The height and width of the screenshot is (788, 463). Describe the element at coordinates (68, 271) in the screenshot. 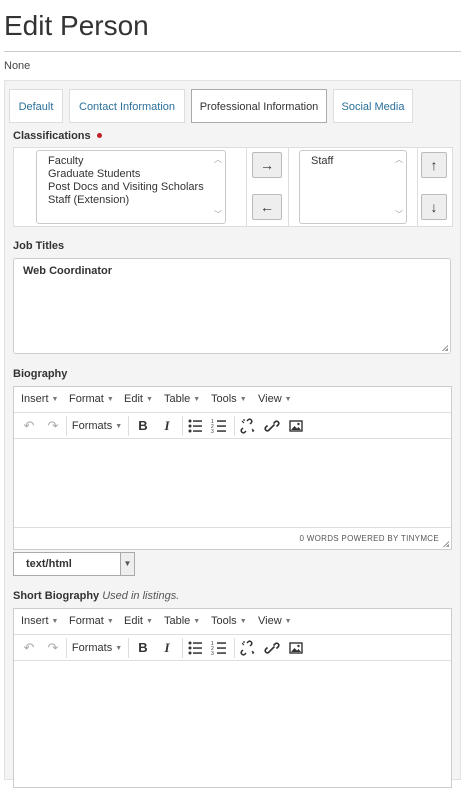

I see `job-titles-value: Web Coordinator` at that location.